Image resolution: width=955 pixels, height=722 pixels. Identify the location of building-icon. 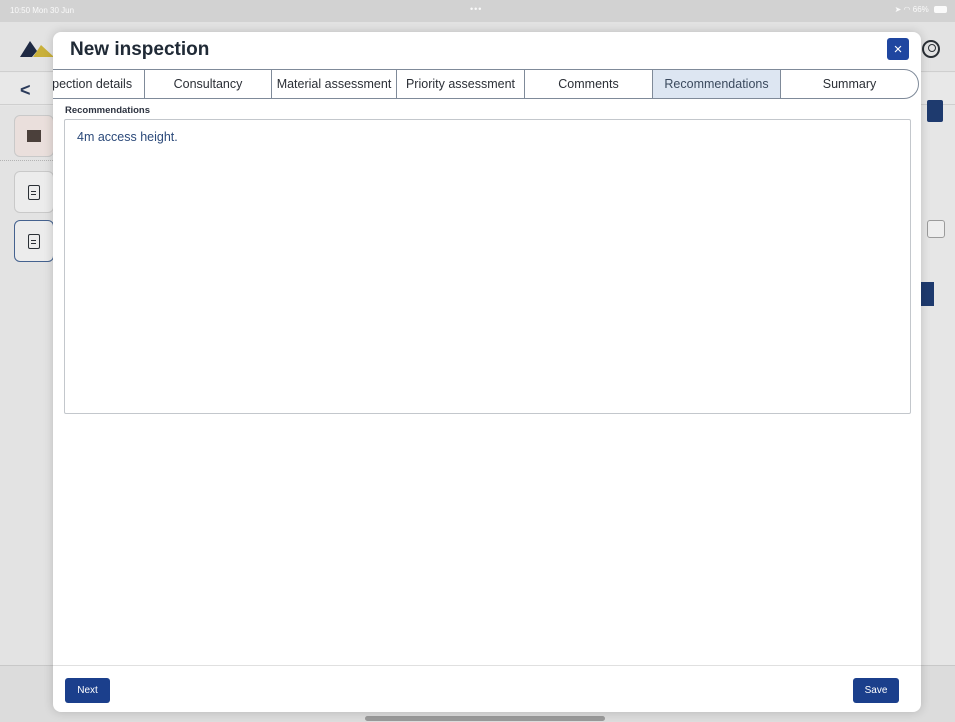
(34, 136).